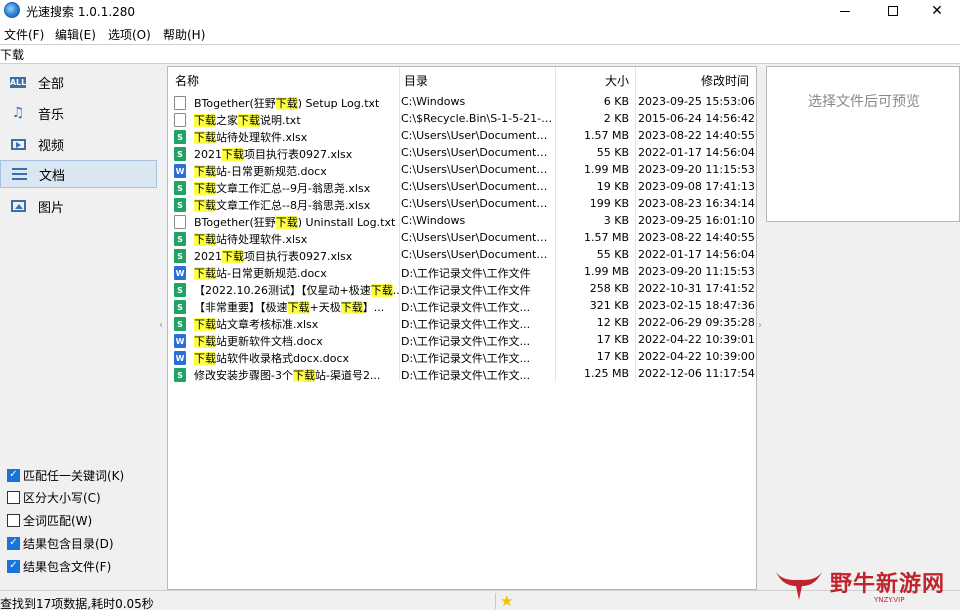 The height and width of the screenshot is (610, 960). I want to click on menu-file: 文件(F), so click(24, 34).